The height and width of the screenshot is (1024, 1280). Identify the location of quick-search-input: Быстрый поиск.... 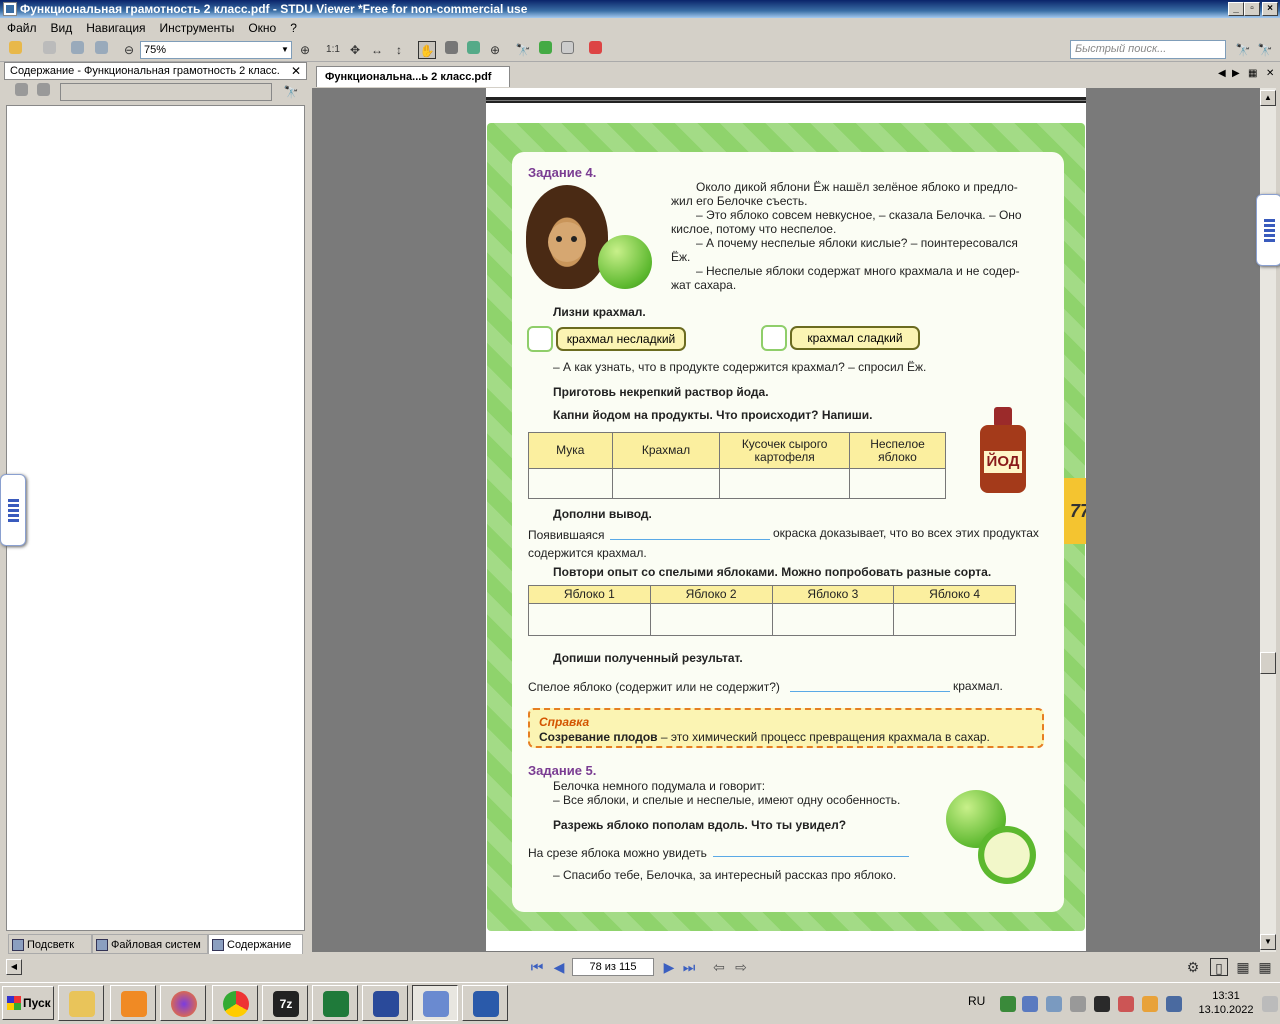
(1148, 49).